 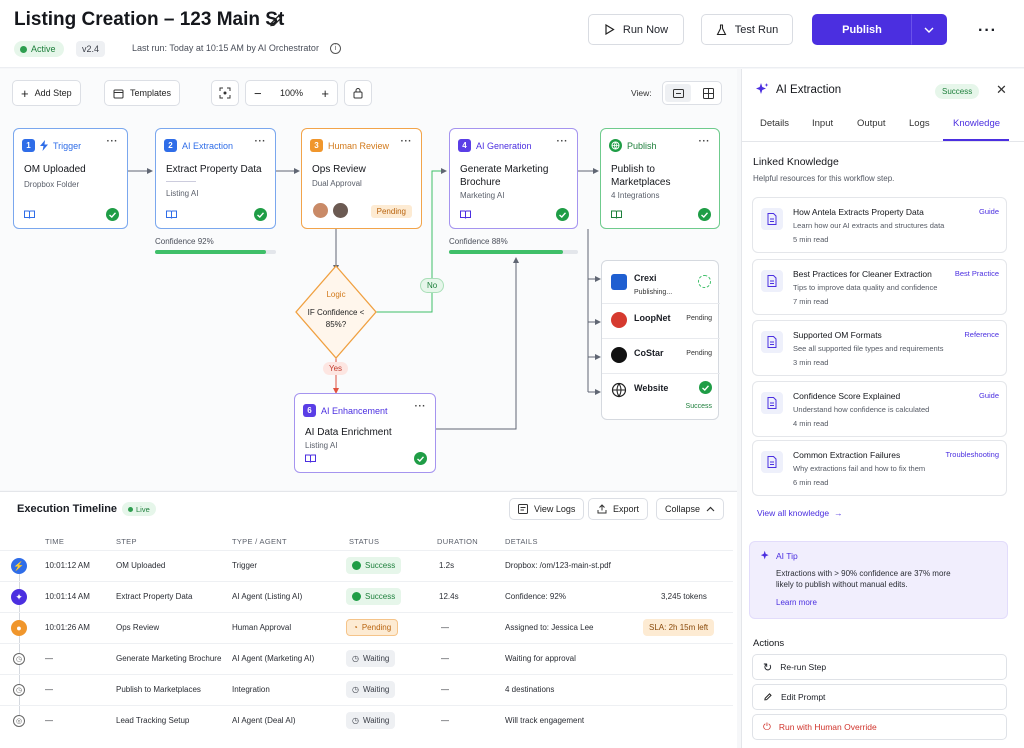 I want to click on node-subtitle: 4 Integrations, so click(x=635, y=195).